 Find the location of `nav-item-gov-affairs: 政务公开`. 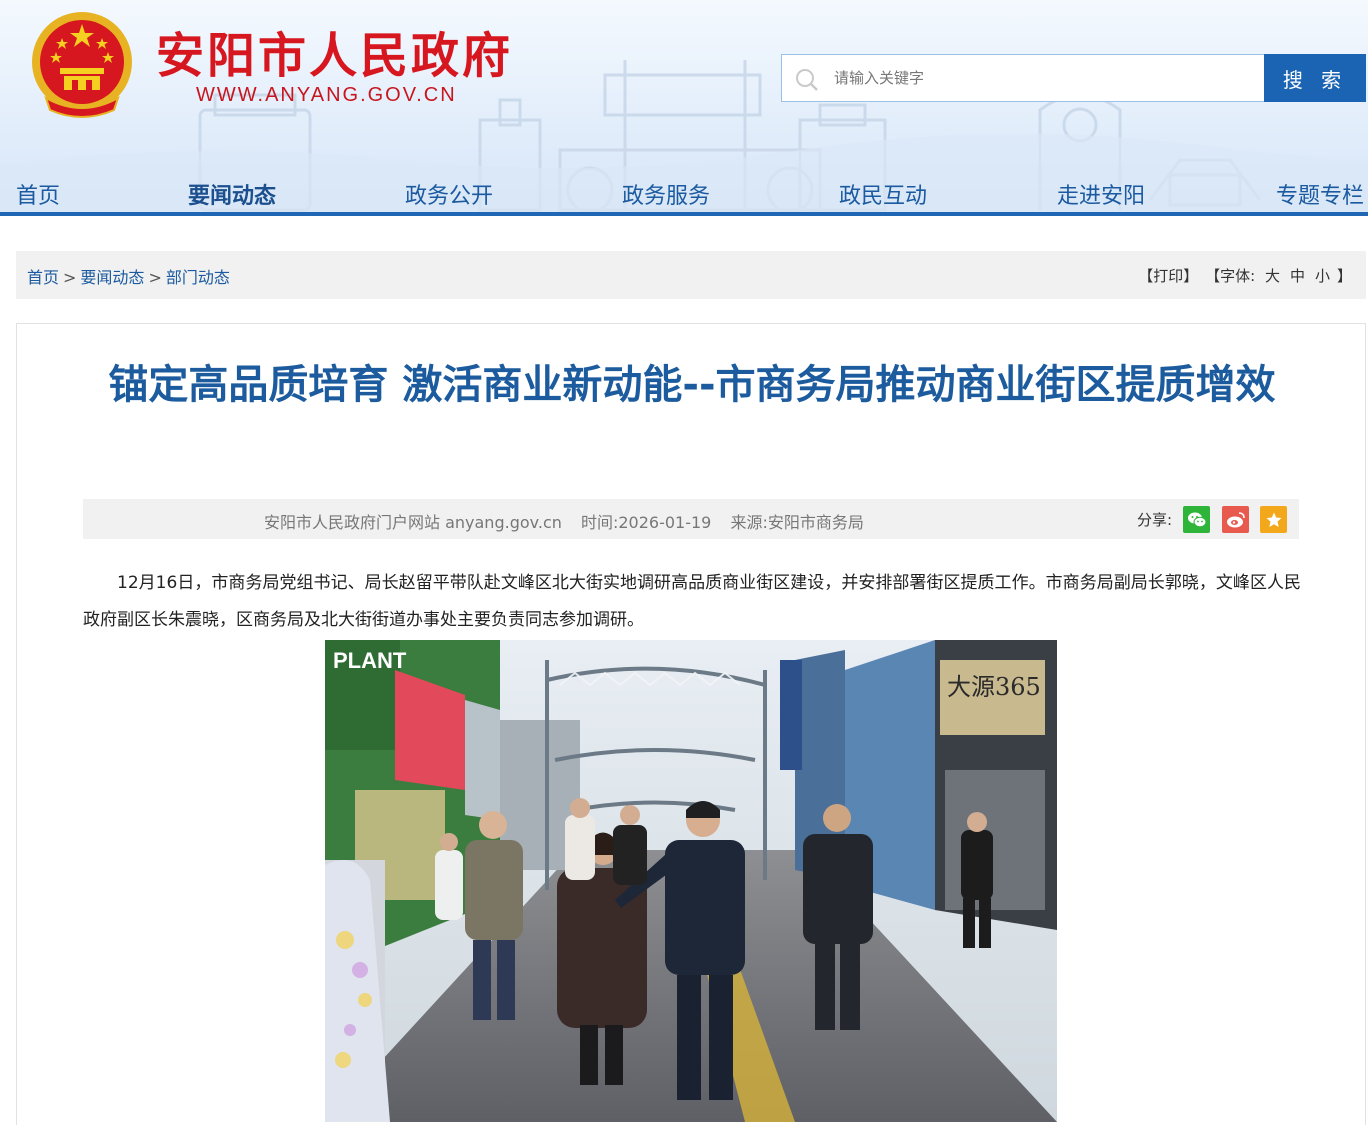

nav-item-gov-affairs: 政务公开 is located at coordinates (449, 194).